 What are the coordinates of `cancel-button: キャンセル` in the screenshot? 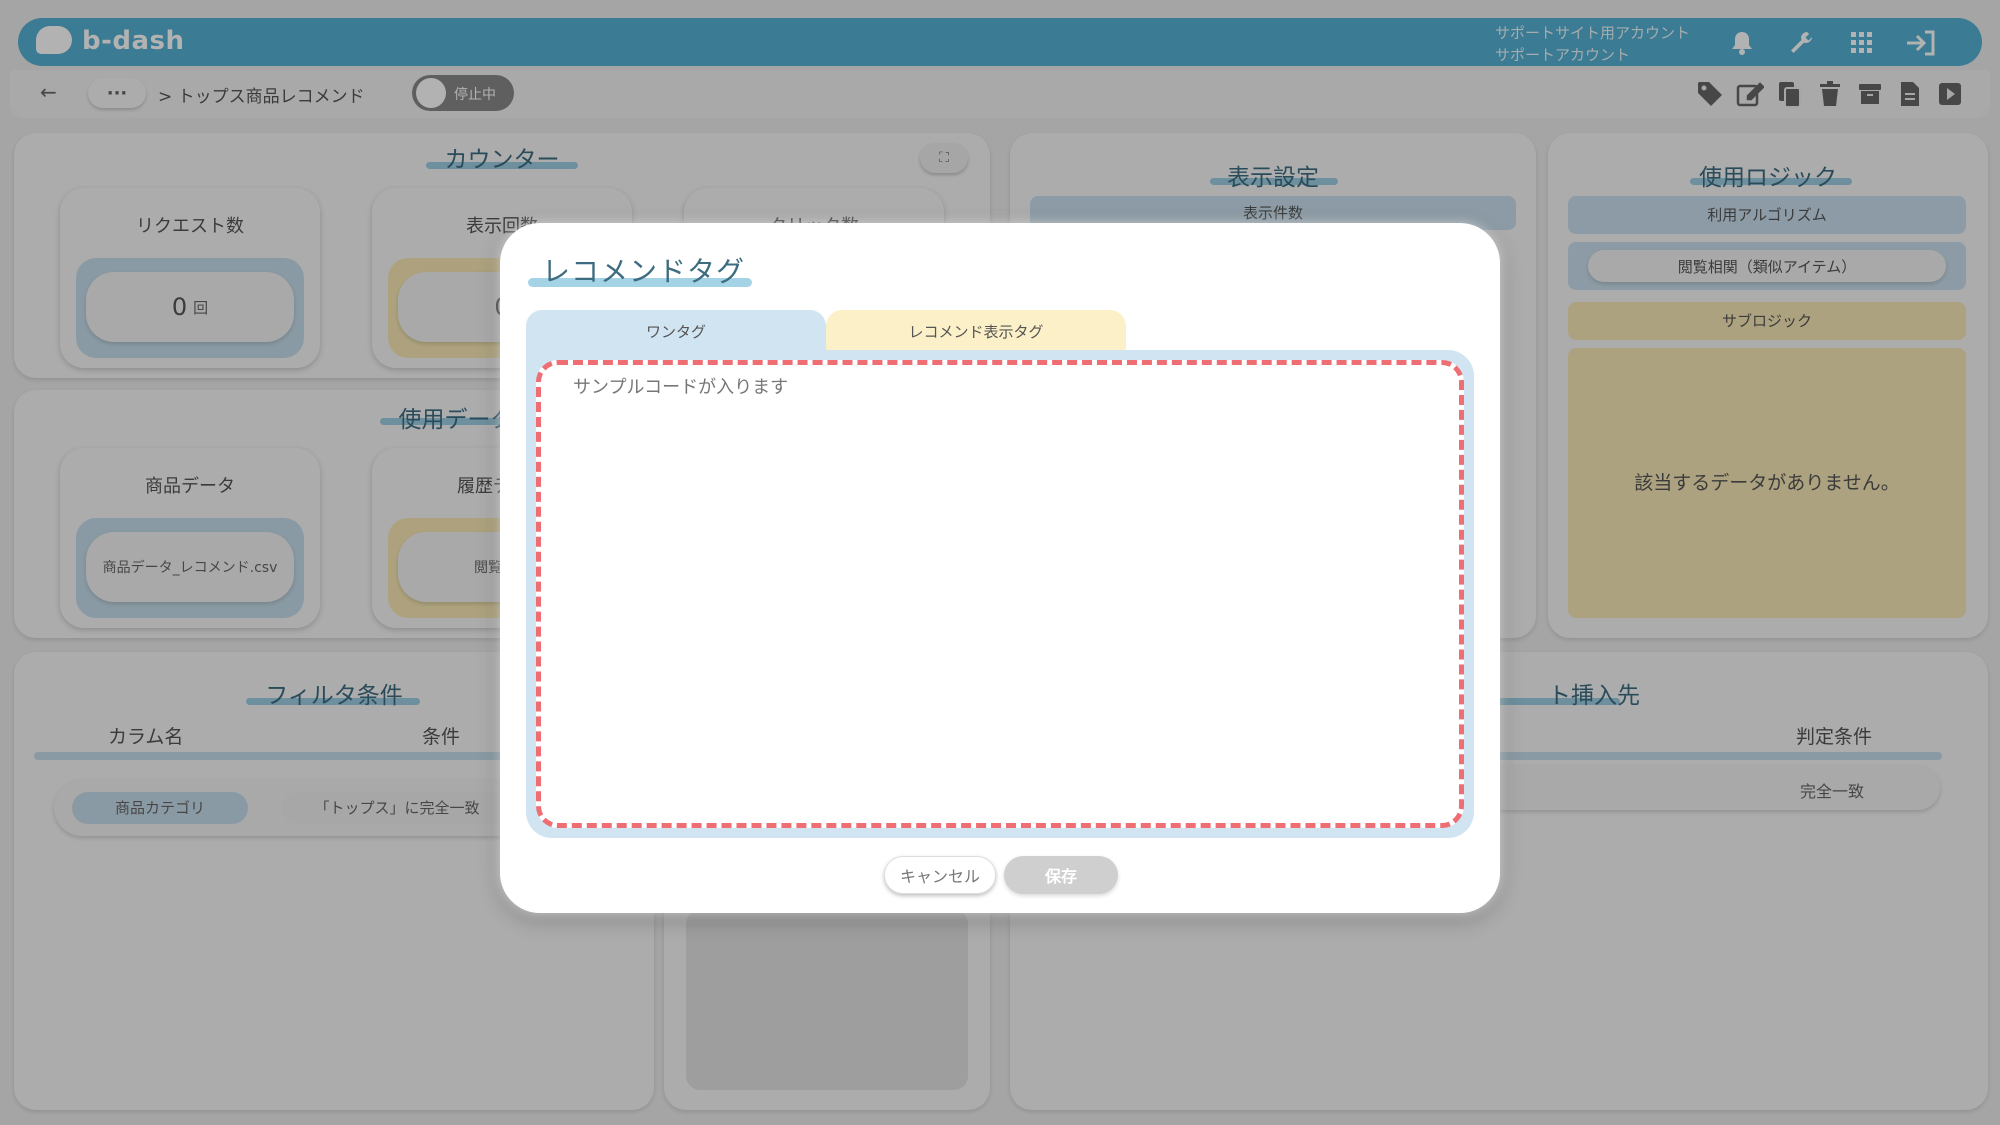 It's located at (940, 875).